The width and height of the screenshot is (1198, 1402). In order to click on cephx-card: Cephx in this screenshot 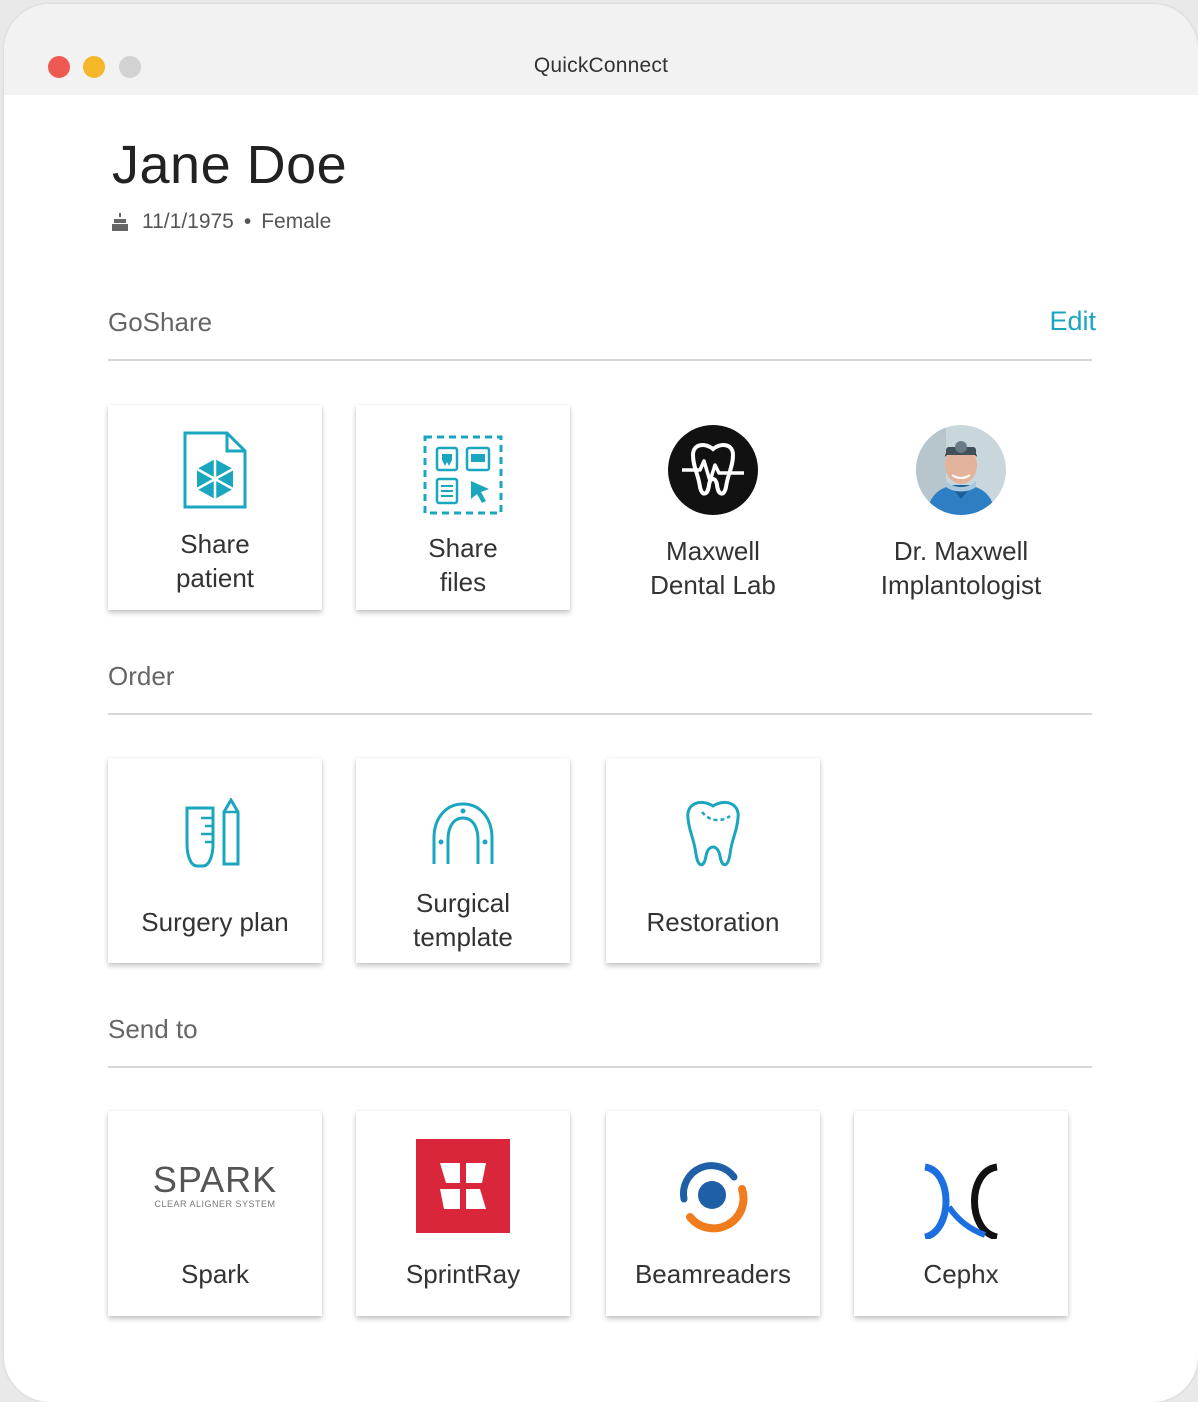, I will do `click(961, 1213)`.